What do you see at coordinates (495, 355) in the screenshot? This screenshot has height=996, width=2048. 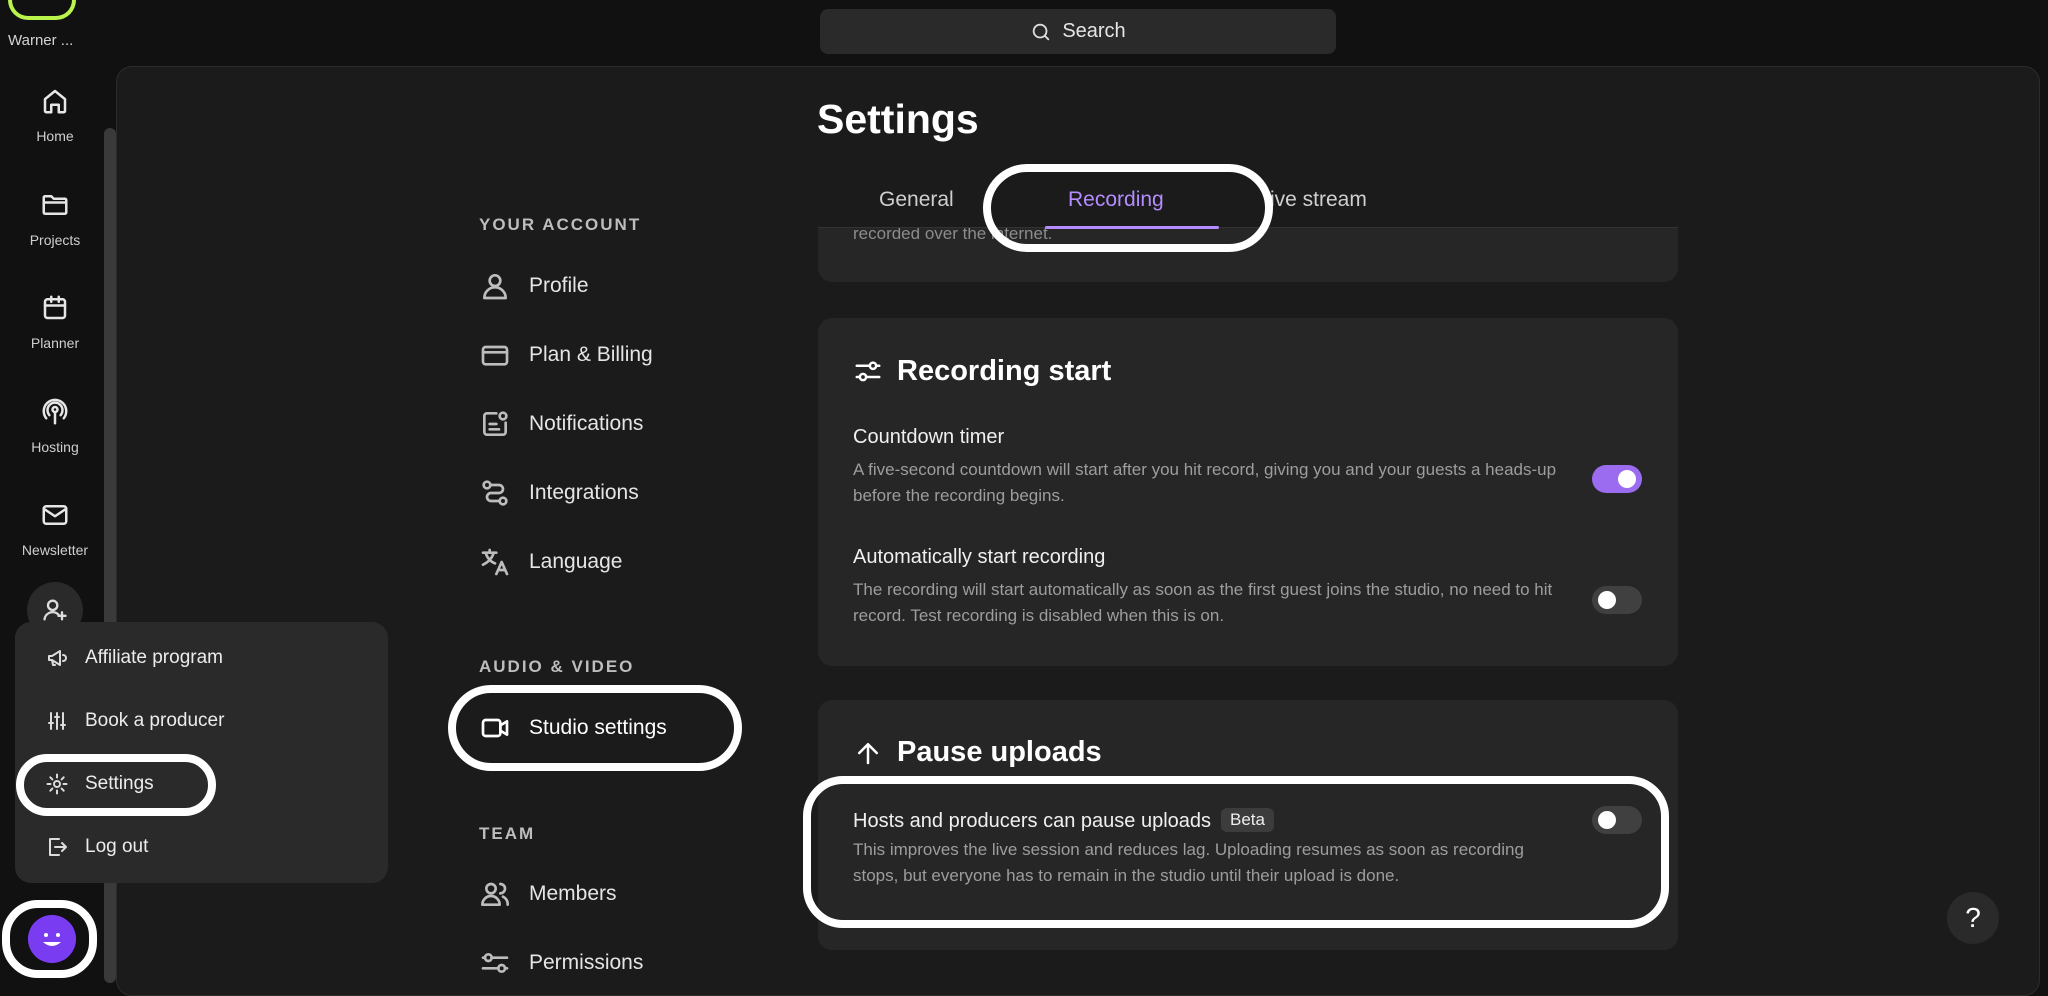 I see `credit-card-icon` at bounding box center [495, 355].